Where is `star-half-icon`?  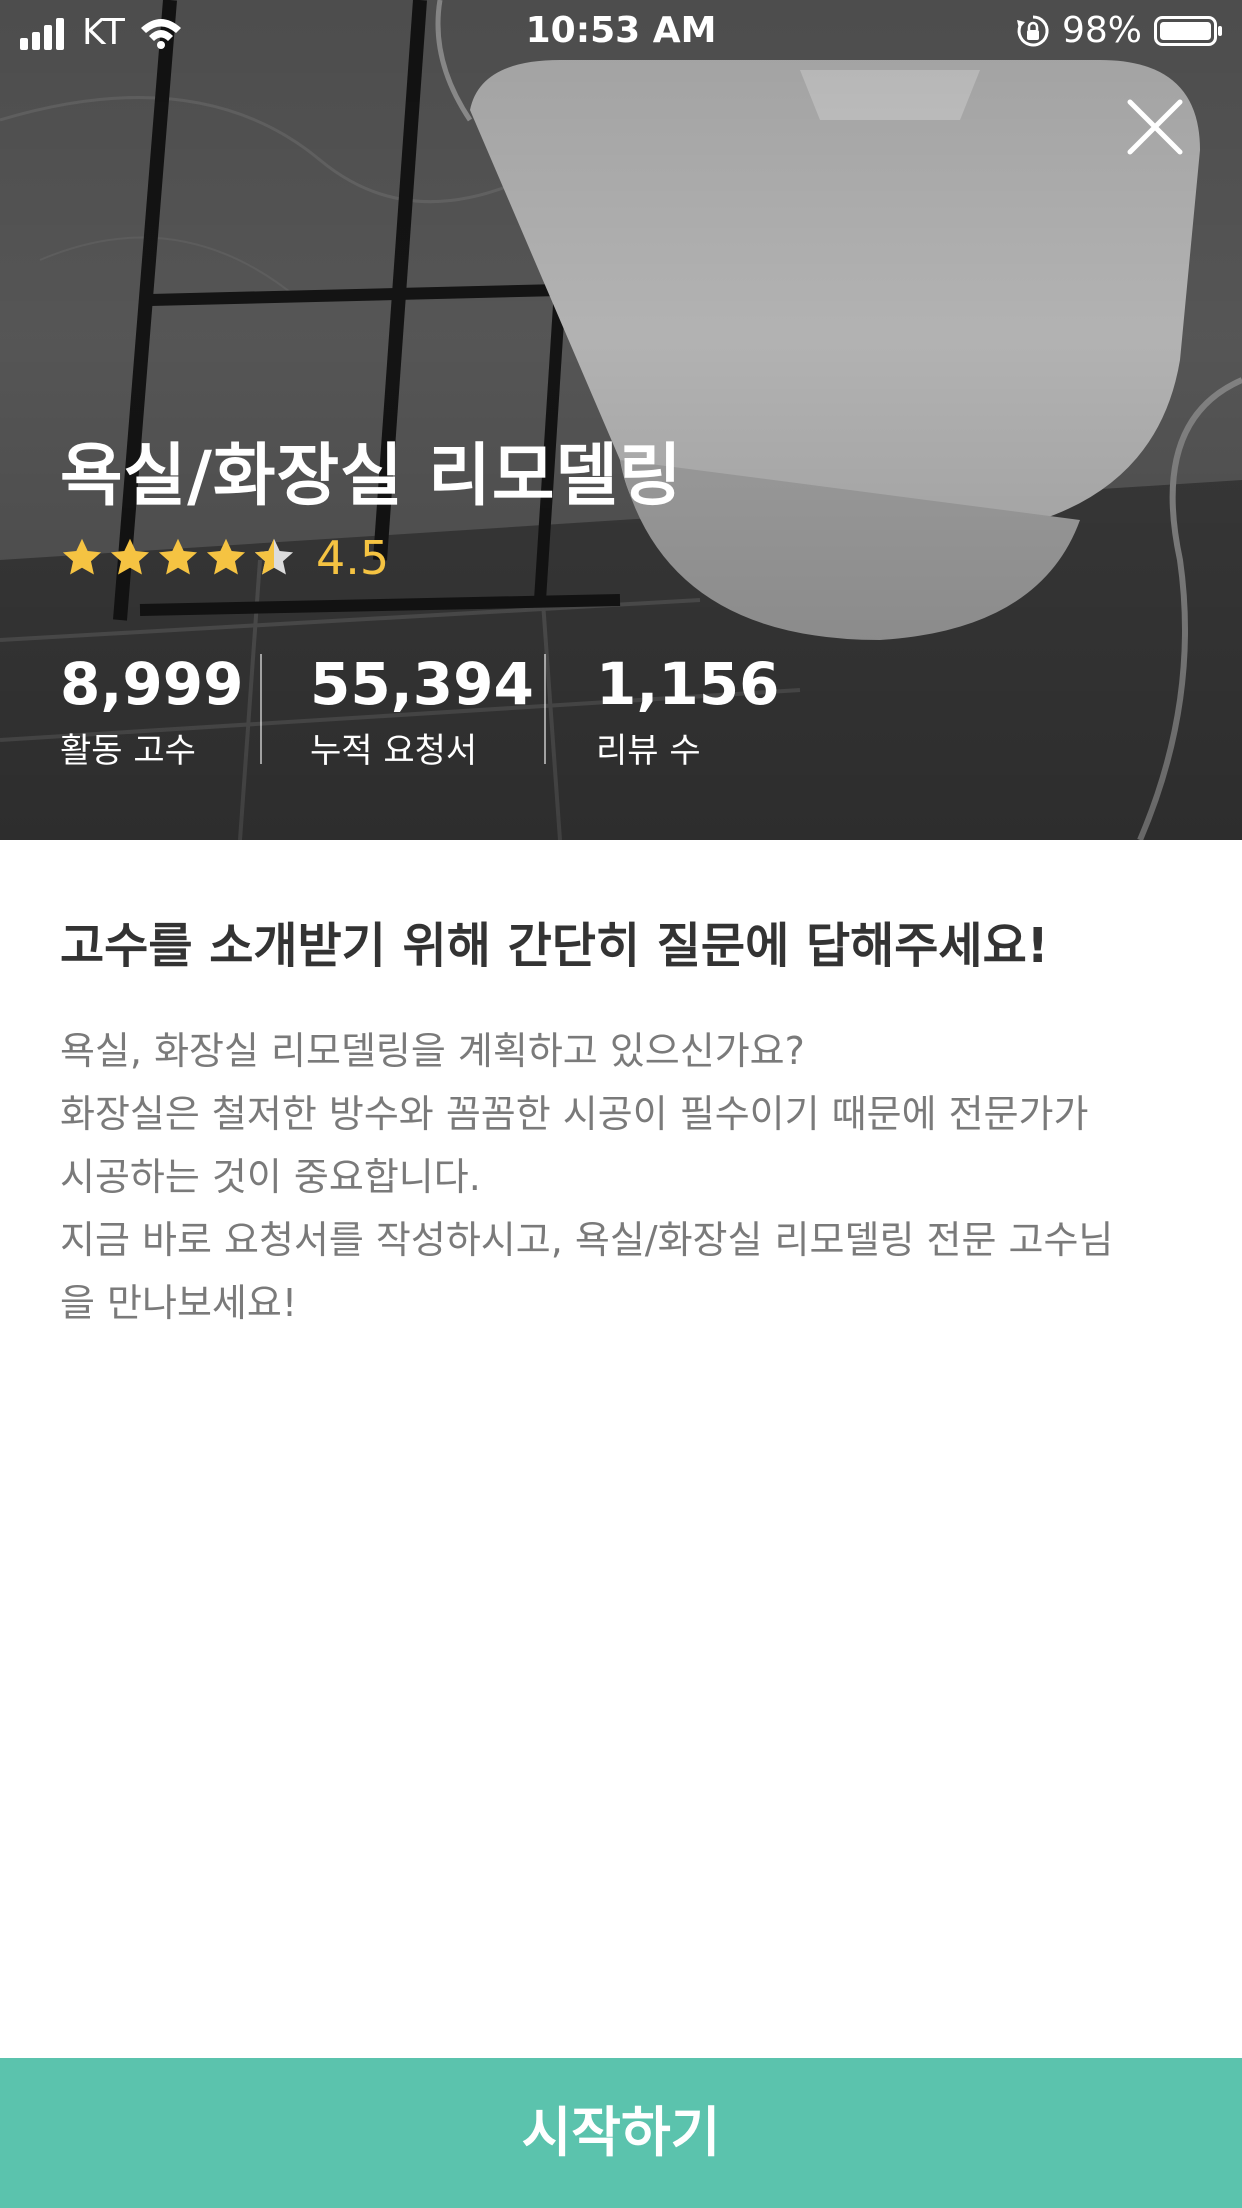 star-half-icon is located at coordinates (274, 556).